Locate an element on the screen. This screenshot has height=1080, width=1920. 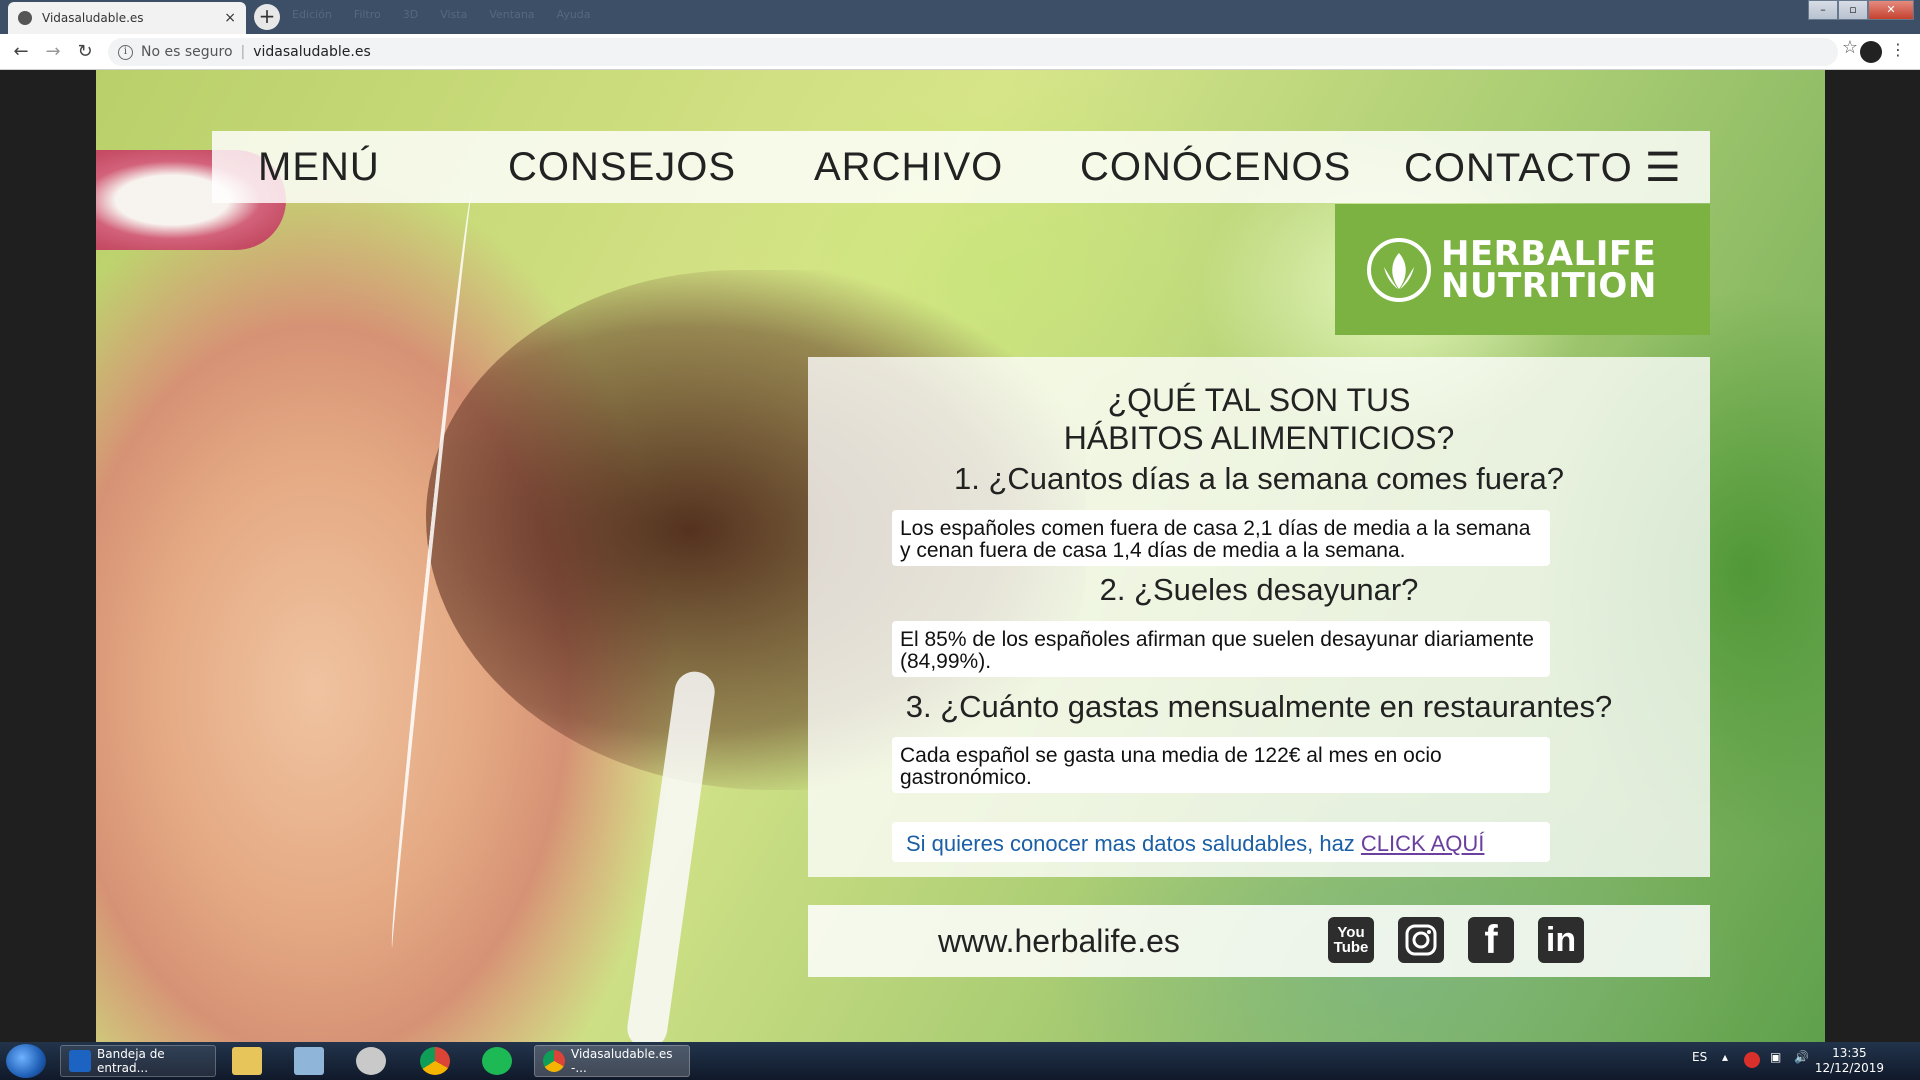
outlook-icon is located at coordinates (80, 1061).